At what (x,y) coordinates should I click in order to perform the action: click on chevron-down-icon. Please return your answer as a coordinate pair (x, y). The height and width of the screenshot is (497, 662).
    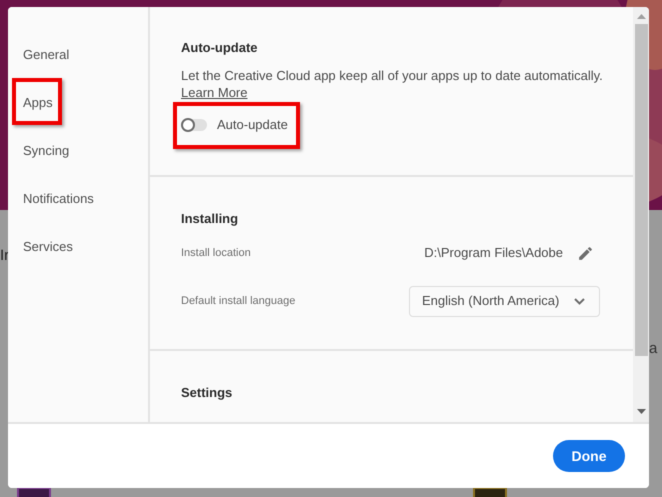
    Looking at the image, I should click on (579, 301).